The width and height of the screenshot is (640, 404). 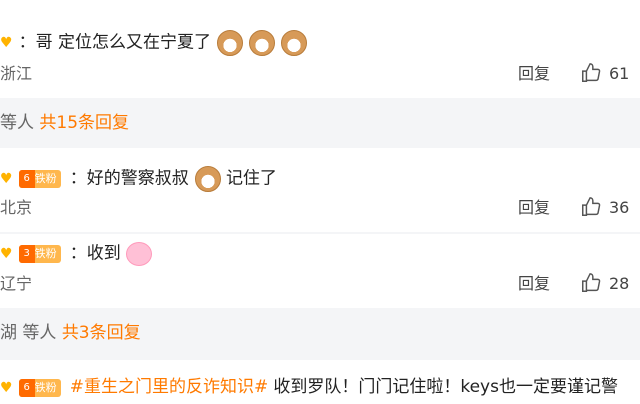 I want to click on reply-summary-1: 等人 共15条回复, so click(x=64, y=123).